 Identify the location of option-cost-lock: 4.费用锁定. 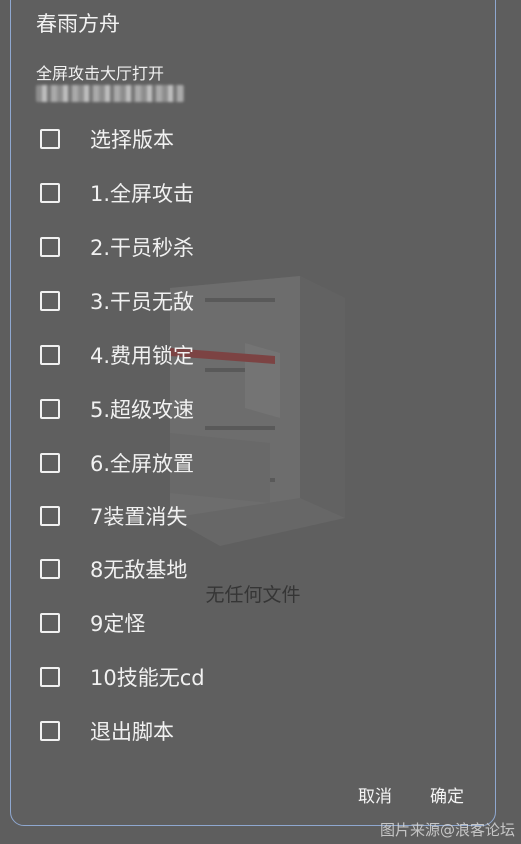
(246, 355).